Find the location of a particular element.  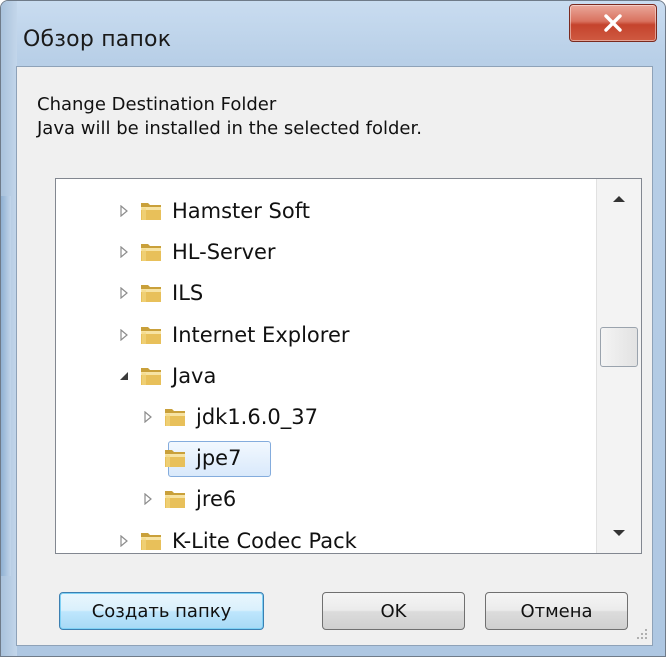

cancel-button: Отмена is located at coordinates (556, 611).